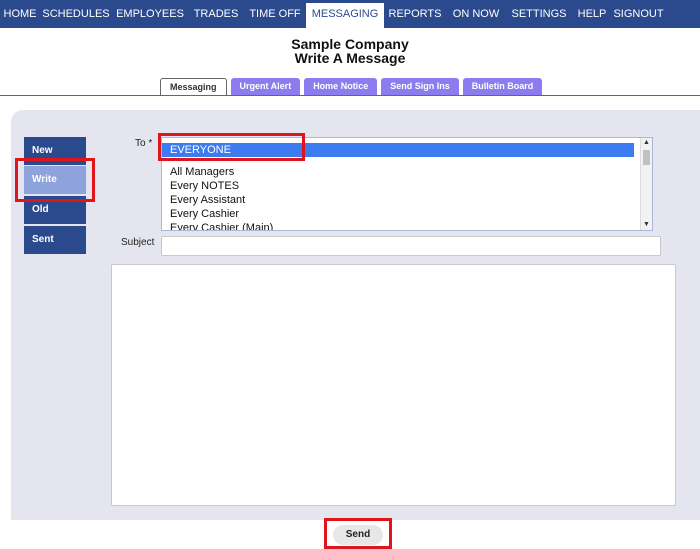 The height and width of the screenshot is (549, 700). What do you see at coordinates (358, 535) in the screenshot?
I see `send-button: Send` at bounding box center [358, 535].